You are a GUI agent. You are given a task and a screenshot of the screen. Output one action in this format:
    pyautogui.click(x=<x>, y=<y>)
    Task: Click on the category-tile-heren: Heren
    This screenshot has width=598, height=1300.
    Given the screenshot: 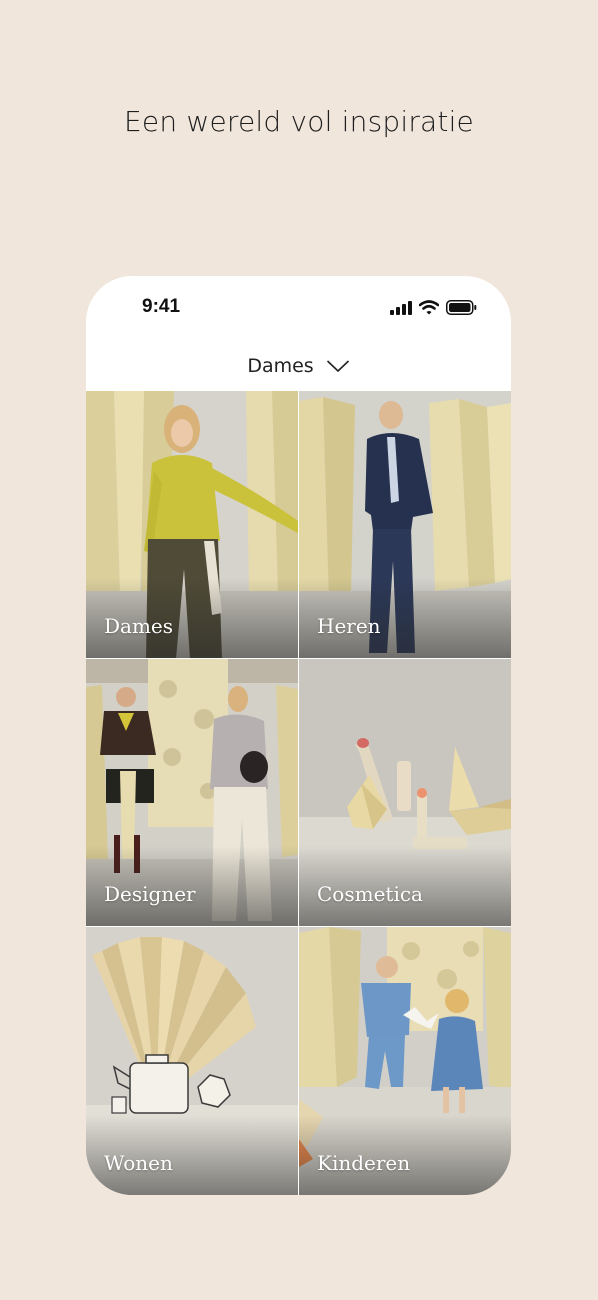 What is the action you would take?
    pyautogui.click(x=405, y=524)
    